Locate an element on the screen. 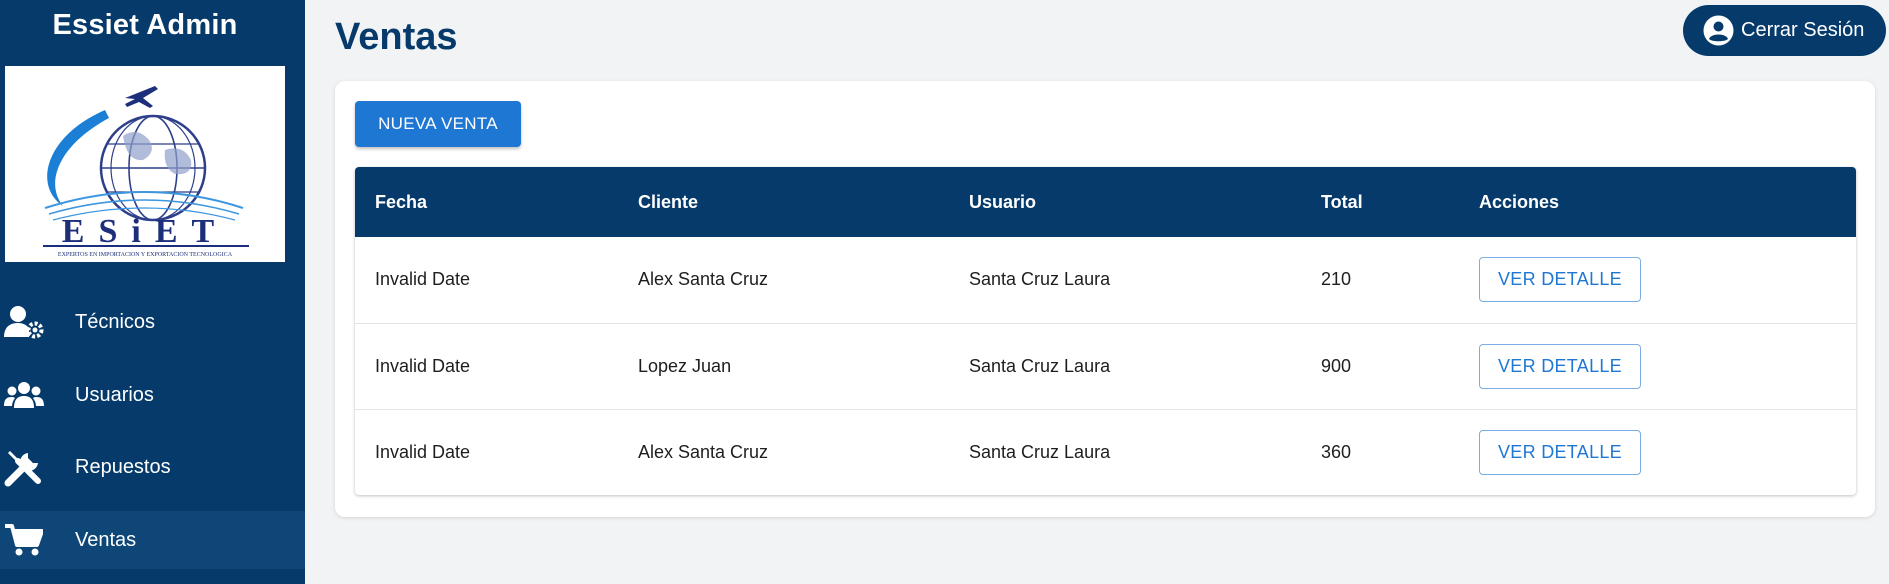  logout-label: Cerrar Sesión is located at coordinates (1803, 30).